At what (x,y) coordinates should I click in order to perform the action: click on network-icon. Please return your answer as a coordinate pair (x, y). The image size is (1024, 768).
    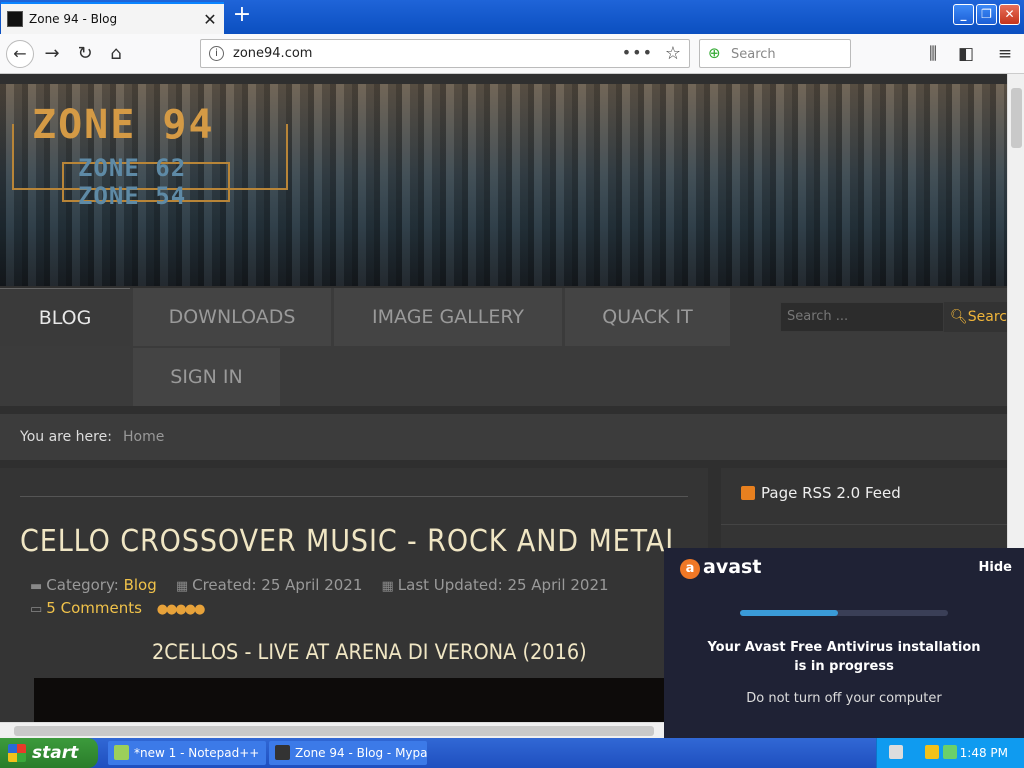
    Looking at the image, I should click on (950, 752).